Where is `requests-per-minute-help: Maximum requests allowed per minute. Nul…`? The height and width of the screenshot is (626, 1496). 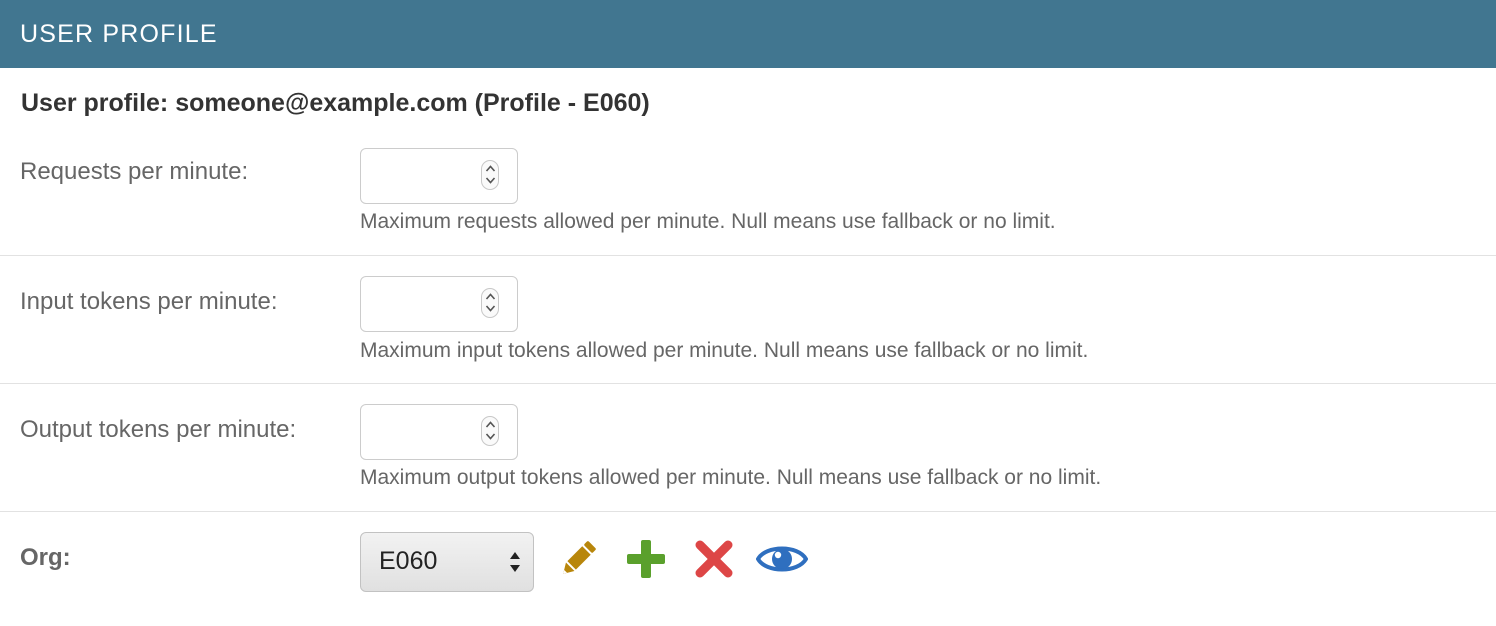
requests-per-minute-help: Maximum requests allowed per minute. Nul… is located at coordinates (708, 221).